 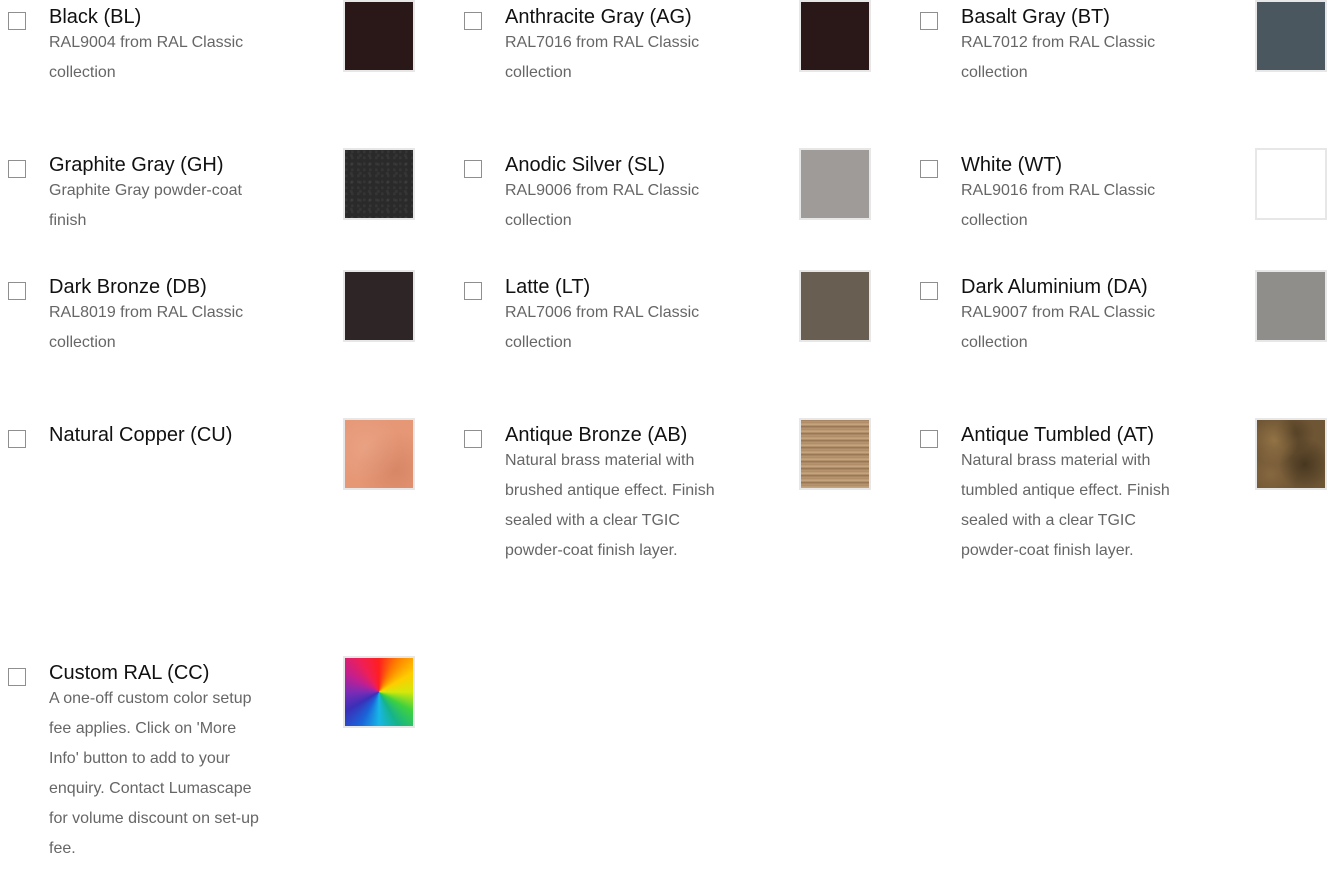 I want to click on option-description: RAL7006 from RAL Classic collection, so click(x=602, y=327).